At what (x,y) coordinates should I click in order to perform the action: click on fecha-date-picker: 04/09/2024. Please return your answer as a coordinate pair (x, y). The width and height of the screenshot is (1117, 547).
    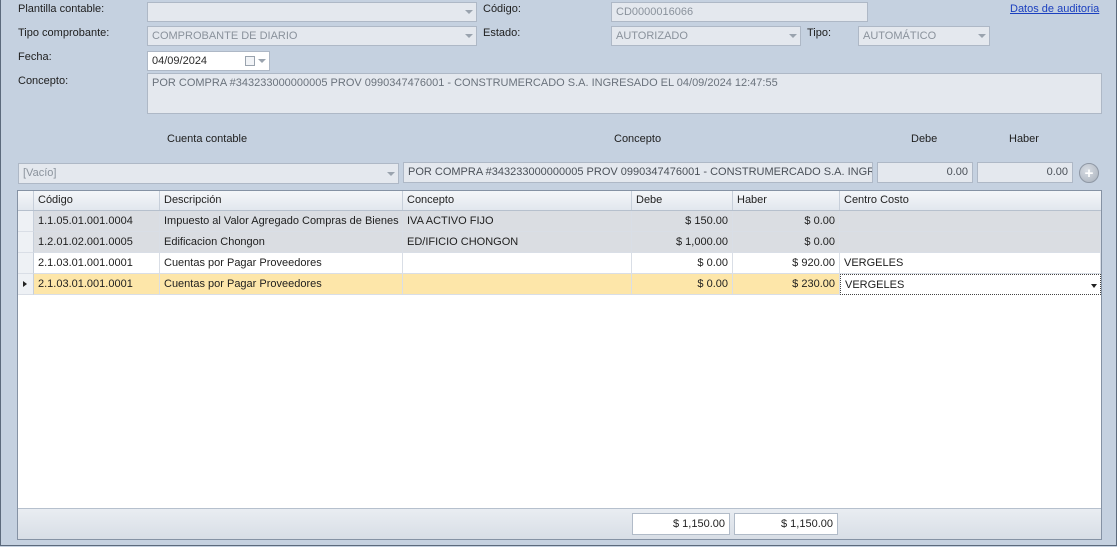
    Looking at the image, I should click on (208, 61).